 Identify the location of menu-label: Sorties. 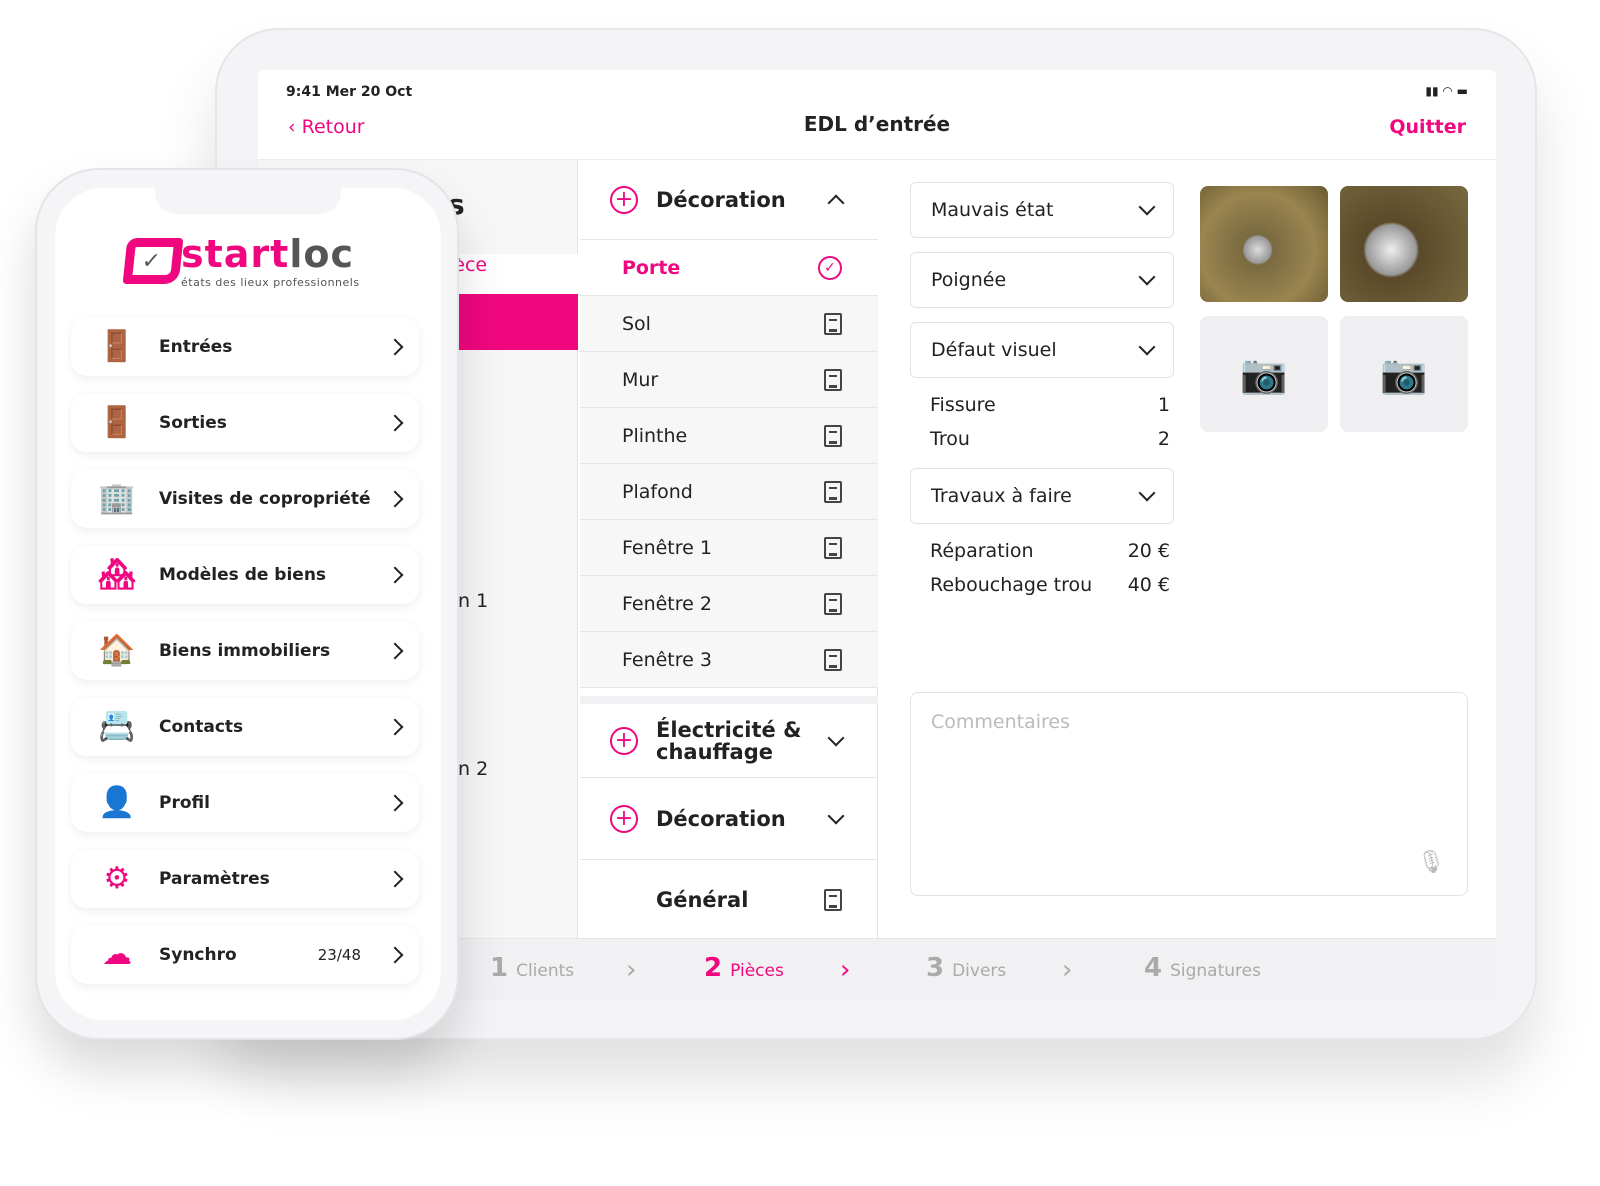
(193, 423).